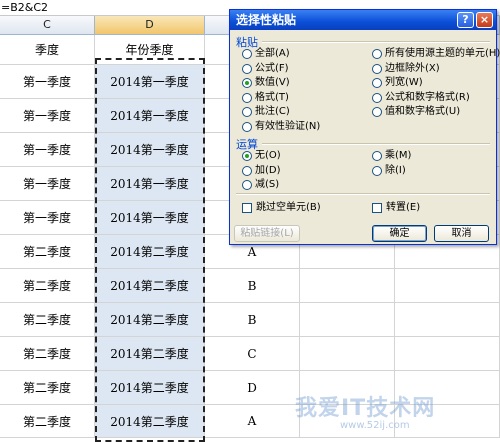 The image size is (500, 442). I want to click on paste-extra-option-3: 公式和数字格式(R), so click(421, 98).